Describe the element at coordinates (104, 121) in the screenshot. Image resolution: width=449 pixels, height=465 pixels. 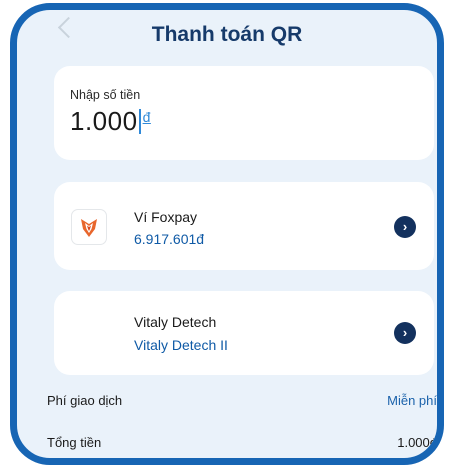
I see `amount-value: 1.000` at that location.